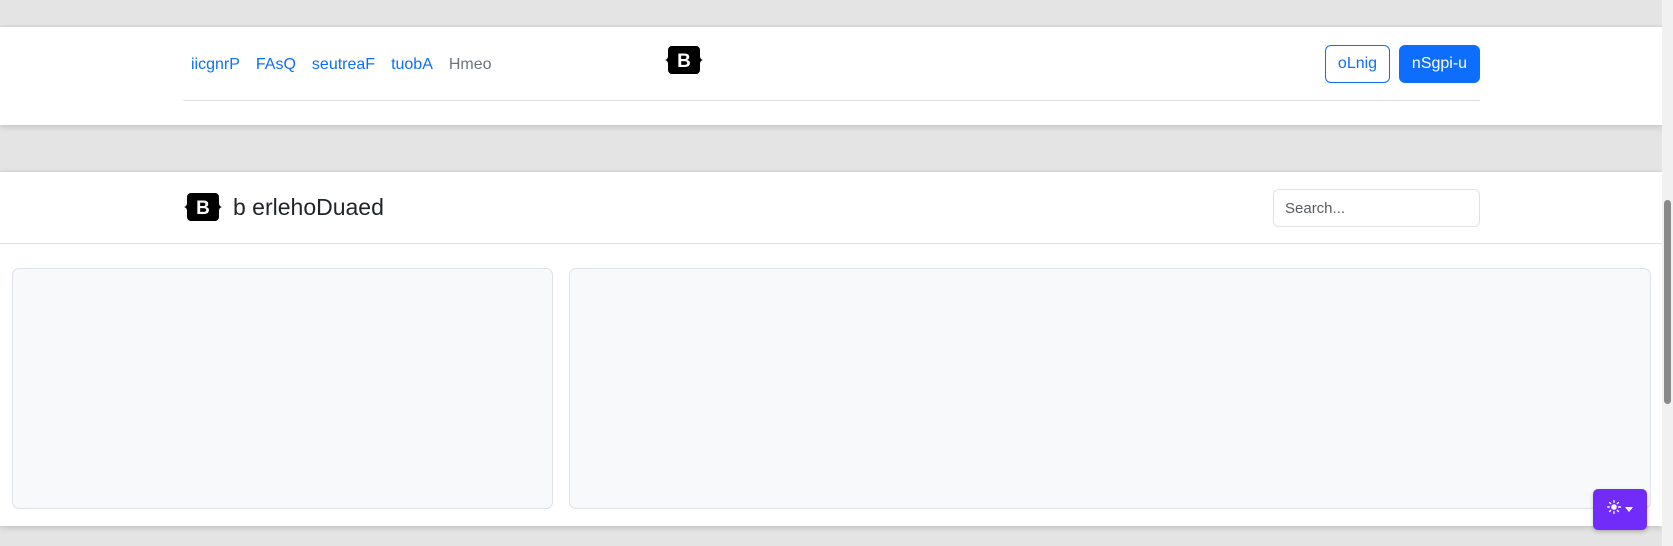 The height and width of the screenshot is (546, 1673). I want to click on page-scrollbar, so click(1667, 273).